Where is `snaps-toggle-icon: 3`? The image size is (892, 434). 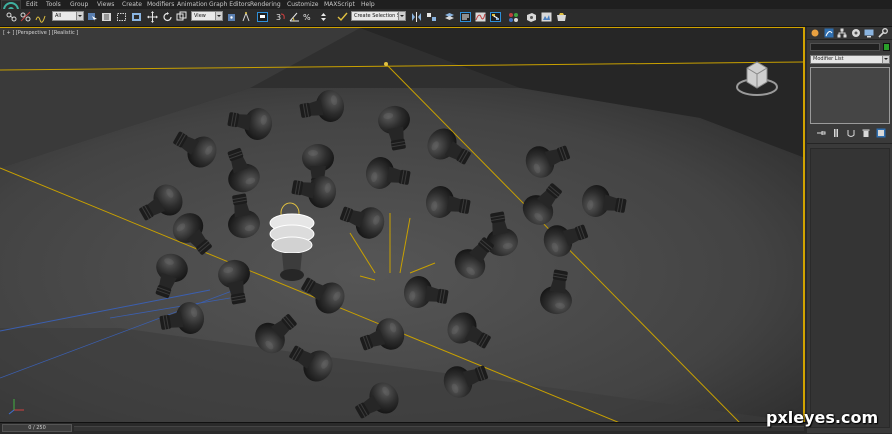 snaps-toggle-icon: 3 is located at coordinates (280, 17).